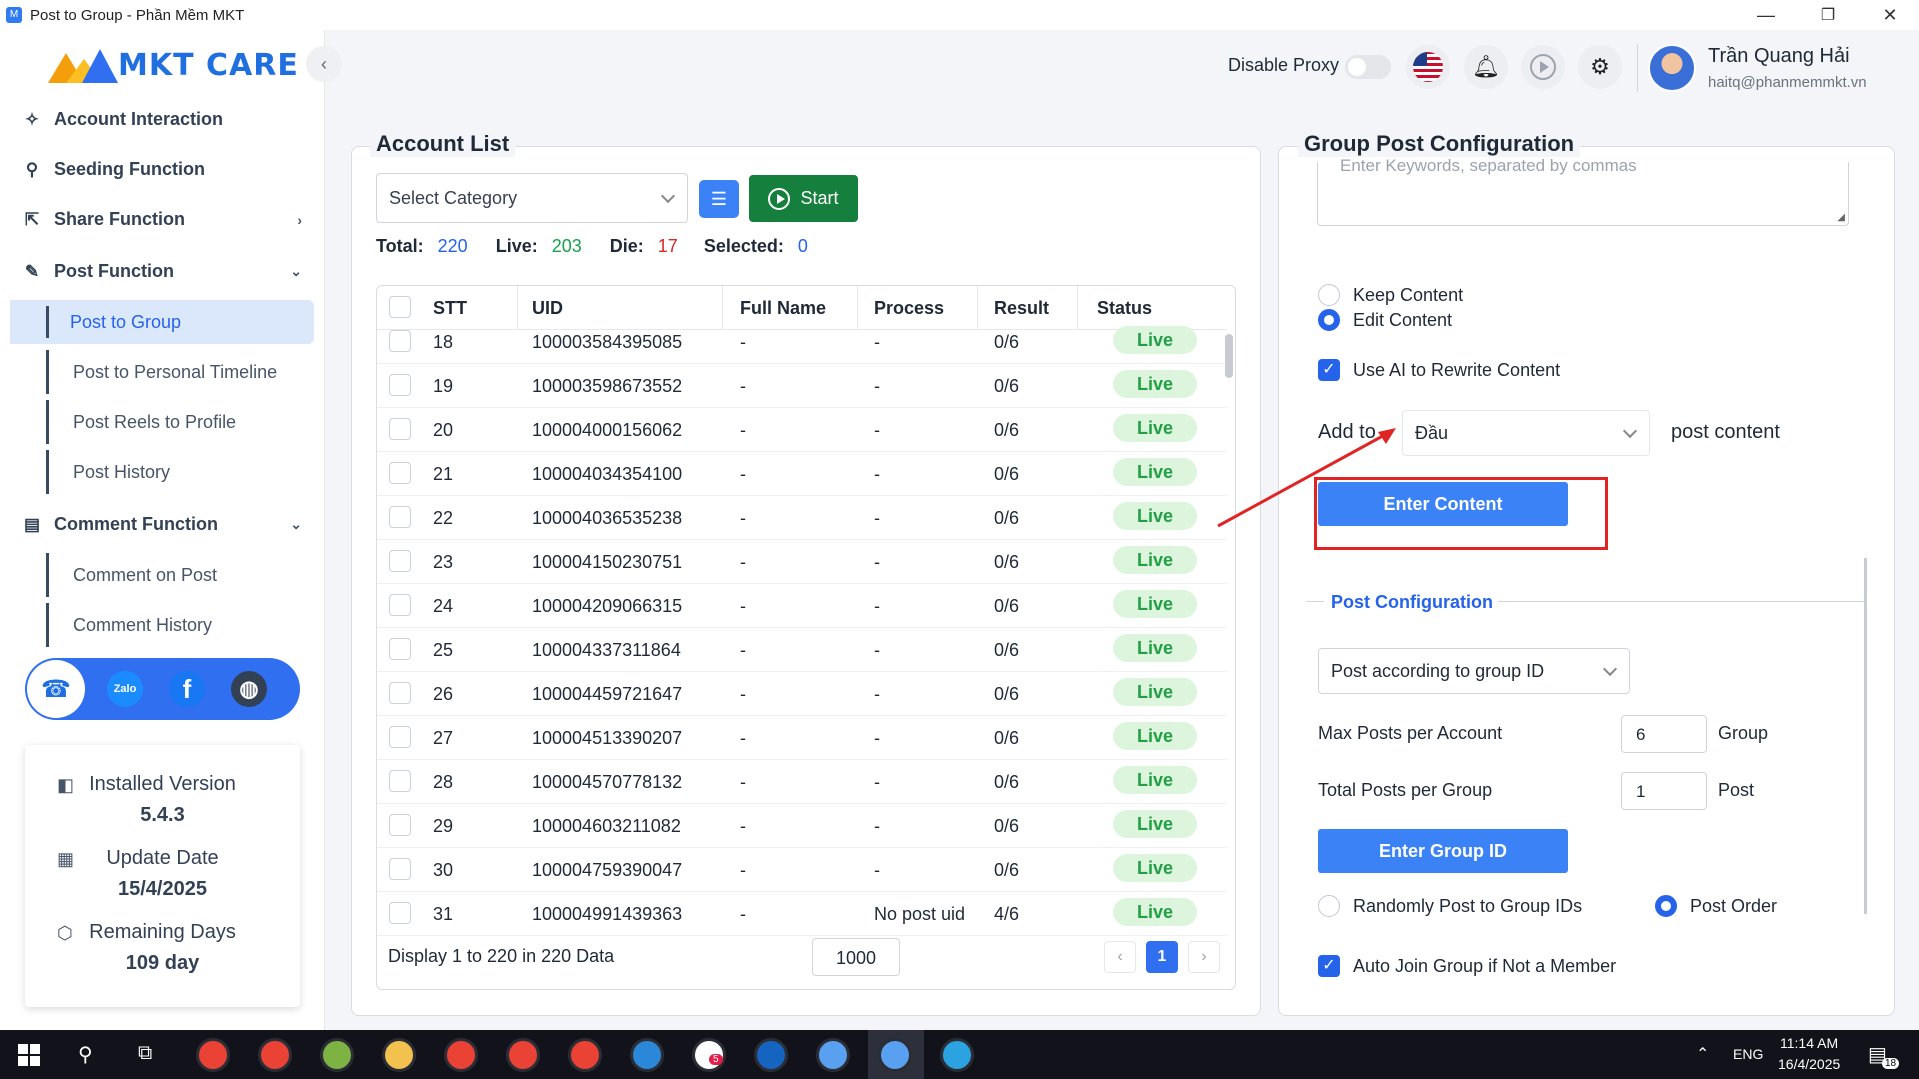 This screenshot has height=1079, width=1919. What do you see at coordinates (56, 689) in the screenshot?
I see `support-chat-icon: ☎` at bounding box center [56, 689].